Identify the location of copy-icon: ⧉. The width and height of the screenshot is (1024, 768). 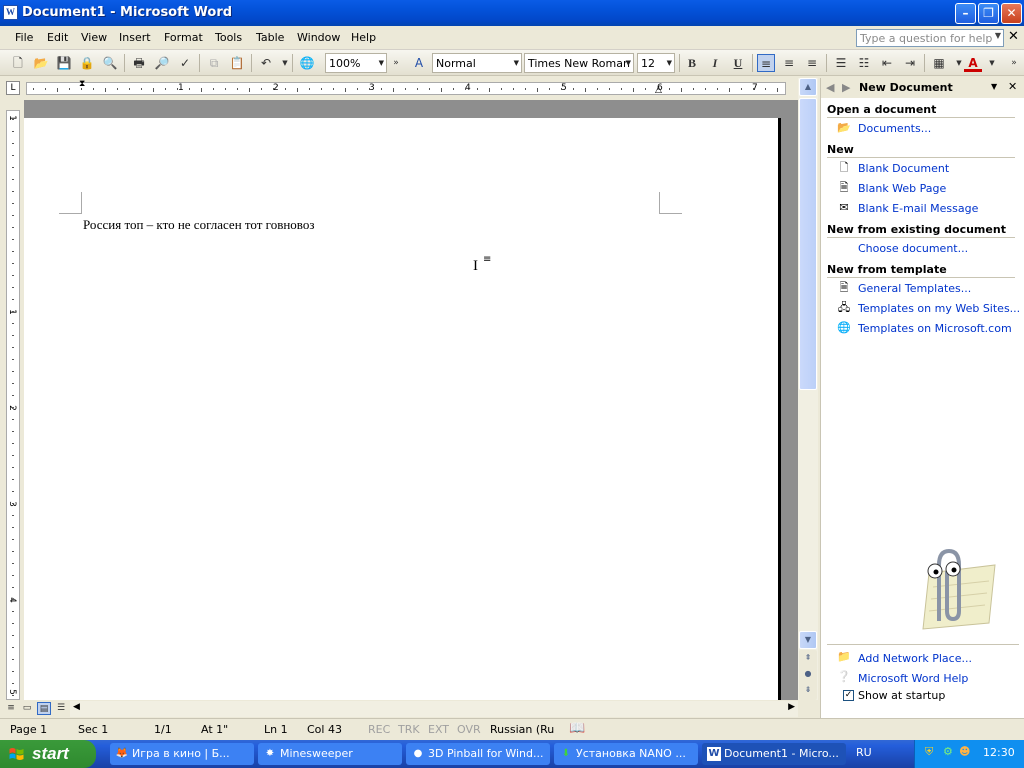
(214, 63).